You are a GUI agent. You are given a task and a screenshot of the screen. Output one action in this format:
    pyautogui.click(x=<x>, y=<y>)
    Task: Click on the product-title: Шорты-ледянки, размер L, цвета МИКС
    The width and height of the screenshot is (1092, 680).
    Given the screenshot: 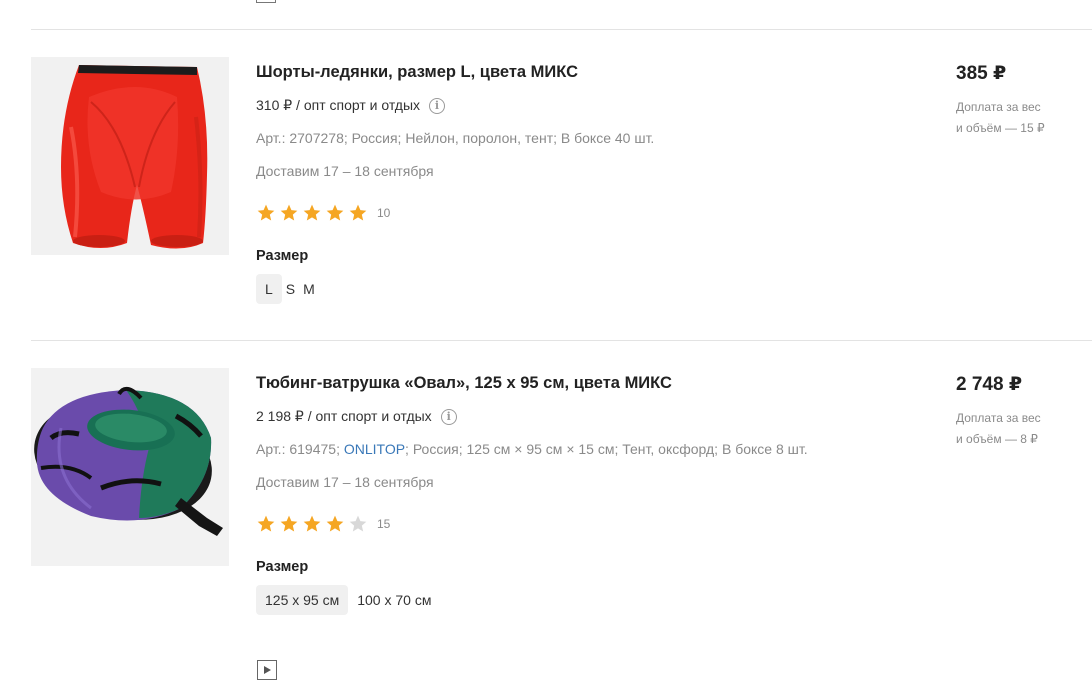 What is the action you would take?
    pyautogui.click(x=417, y=72)
    